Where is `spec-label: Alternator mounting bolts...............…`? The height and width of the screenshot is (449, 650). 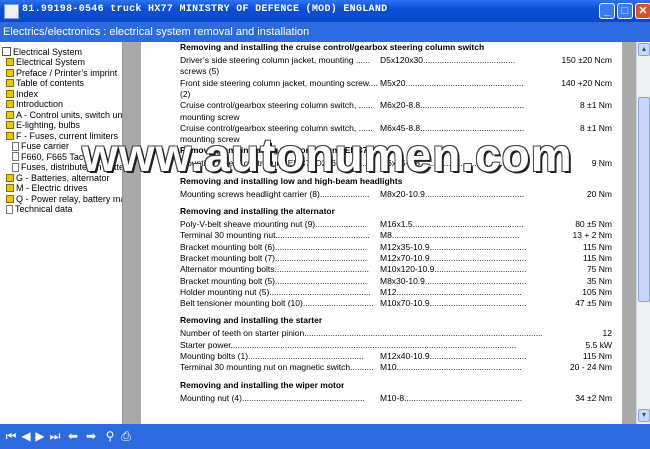 spec-label: Alternator mounting bolts...............… is located at coordinates (274, 269).